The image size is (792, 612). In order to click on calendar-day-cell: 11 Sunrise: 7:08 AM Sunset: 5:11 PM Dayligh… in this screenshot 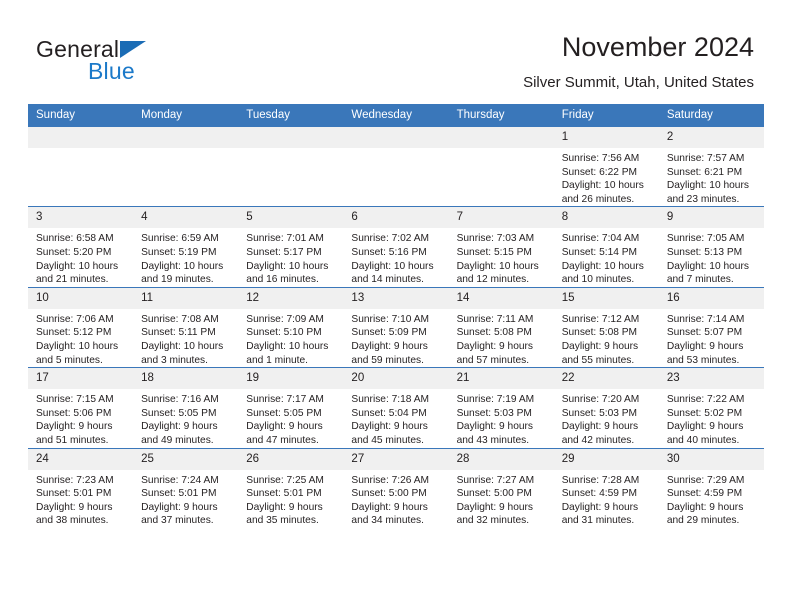, I will do `click(186, 327)`.